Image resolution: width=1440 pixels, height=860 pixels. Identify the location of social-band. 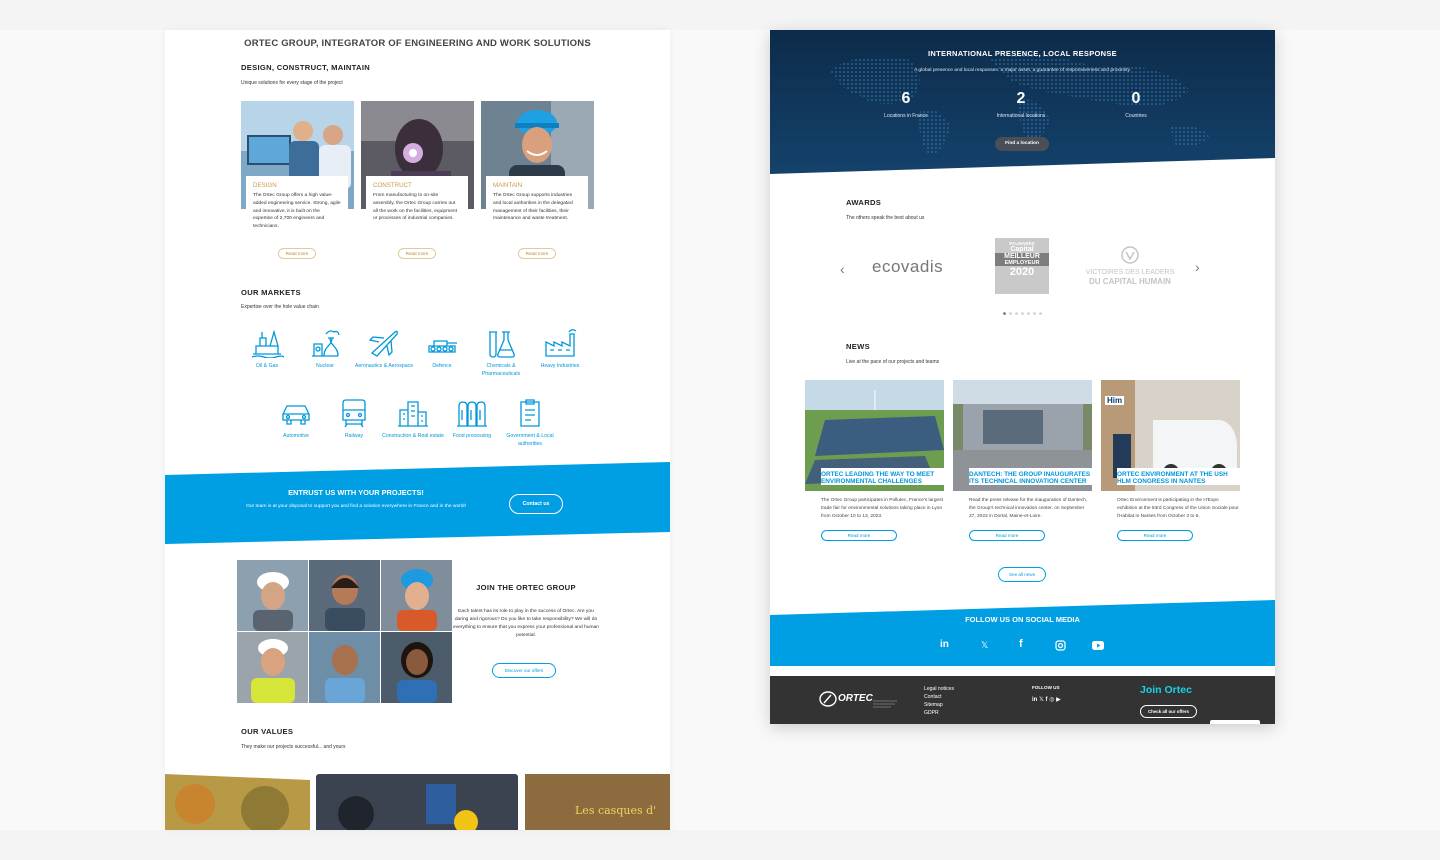
(1022, 633).